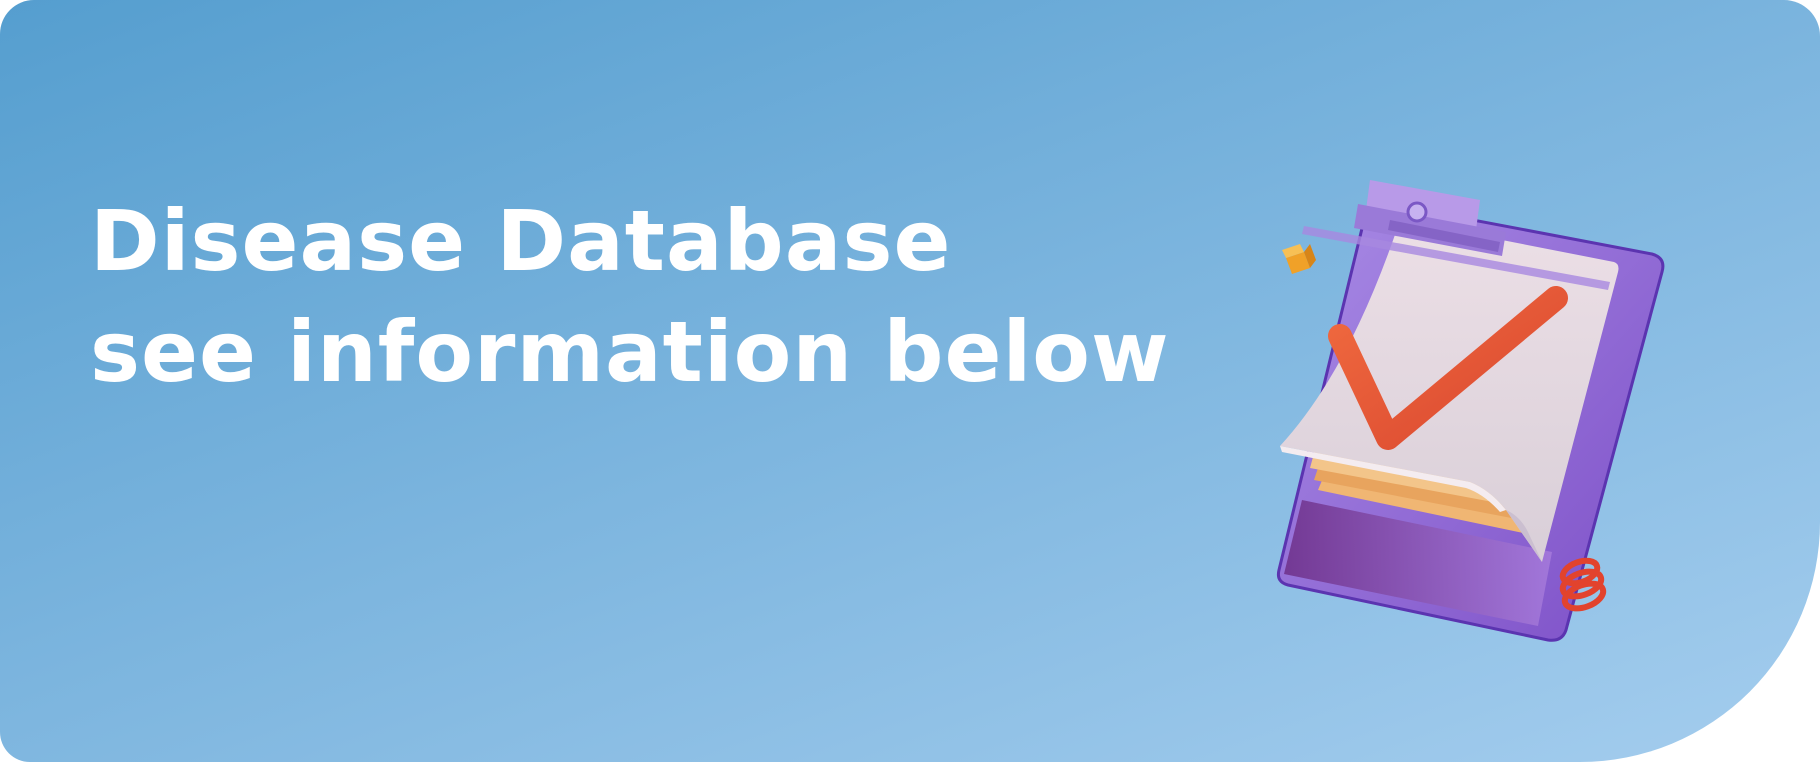 This screenshot has width=1820, height=762. Describe the element at coordinates (521, 241) in the screenshot. I see `banner-title-line-1: Disease Database` at that location.